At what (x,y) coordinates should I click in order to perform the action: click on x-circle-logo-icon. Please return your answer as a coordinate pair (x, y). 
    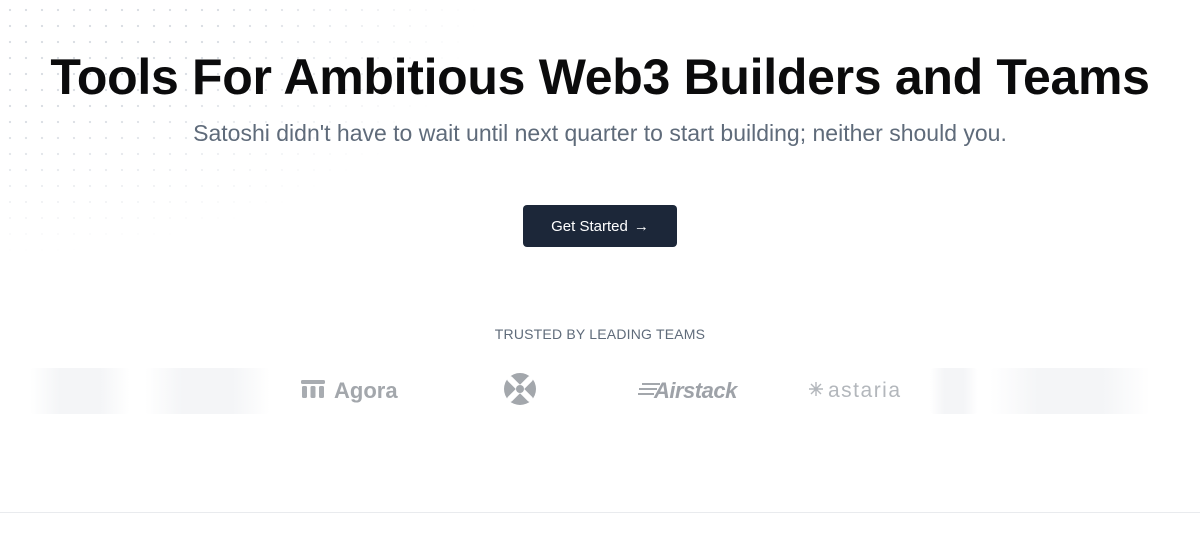
    Looking at the image, I should click on (520, 391).